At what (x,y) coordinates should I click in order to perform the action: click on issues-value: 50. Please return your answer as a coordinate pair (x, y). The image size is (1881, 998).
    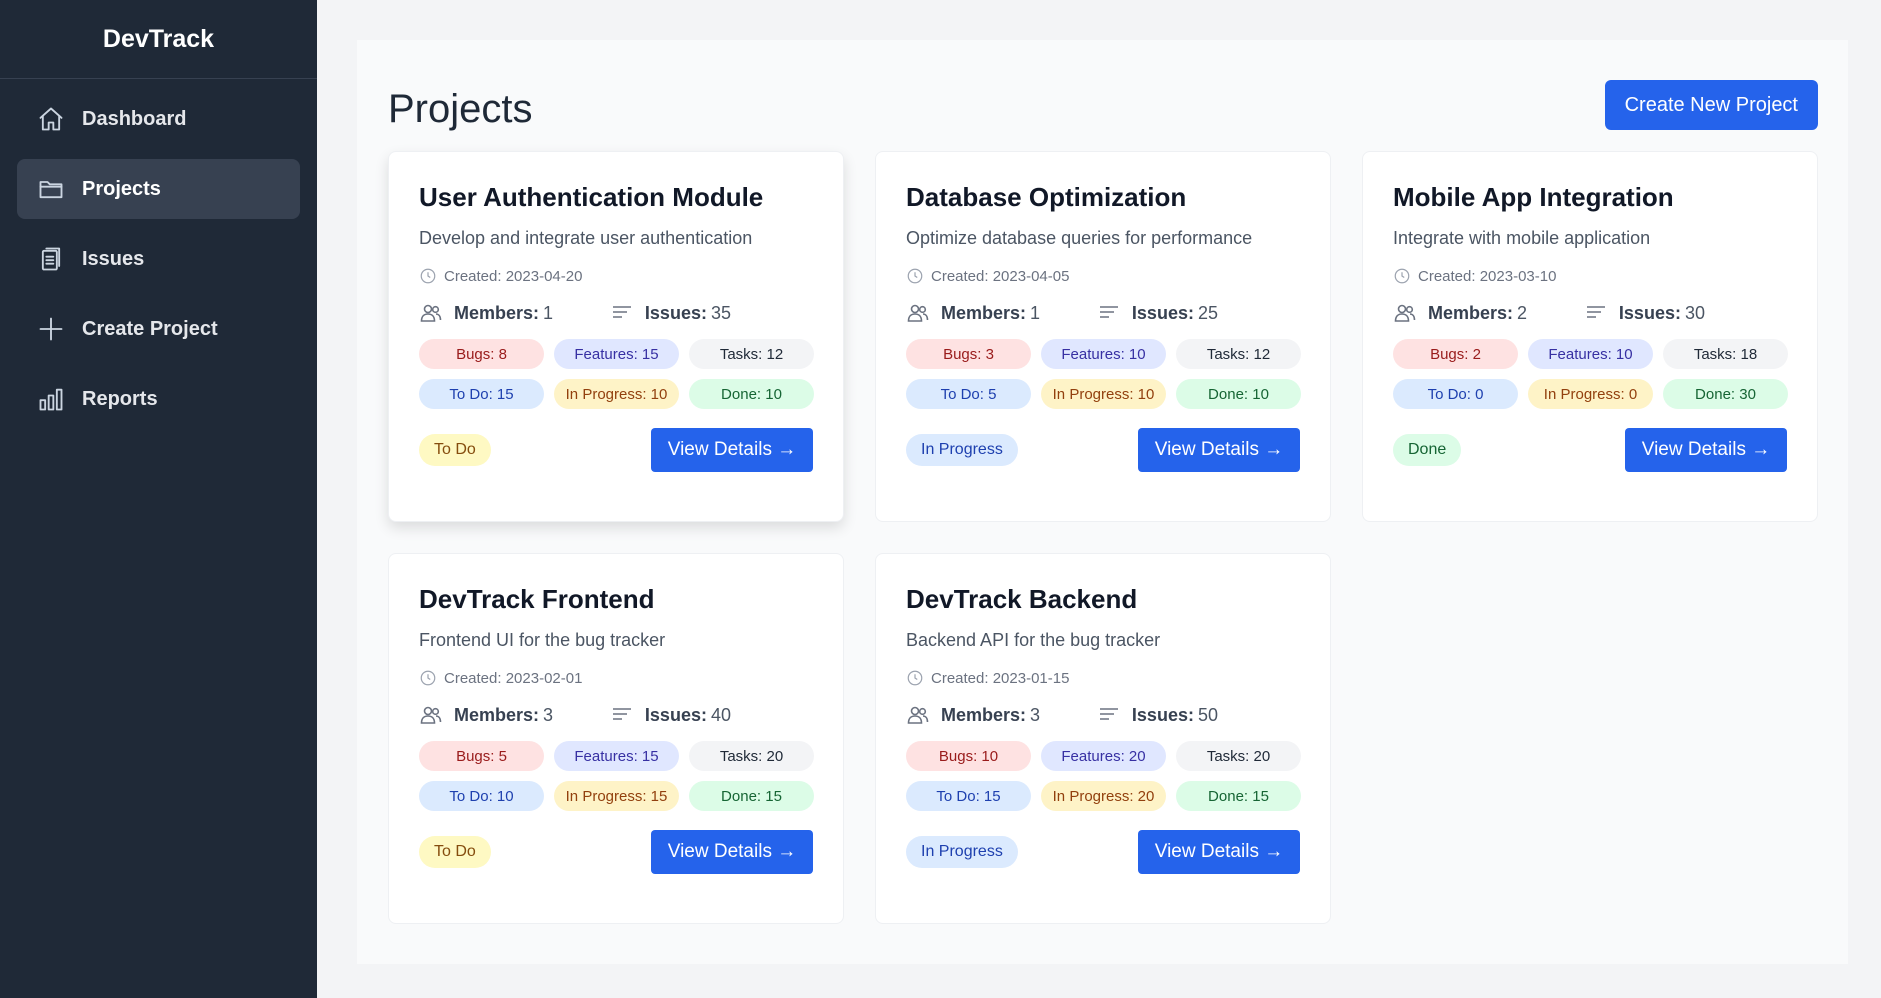
    Looking at the image, I should click on (1207, 714).